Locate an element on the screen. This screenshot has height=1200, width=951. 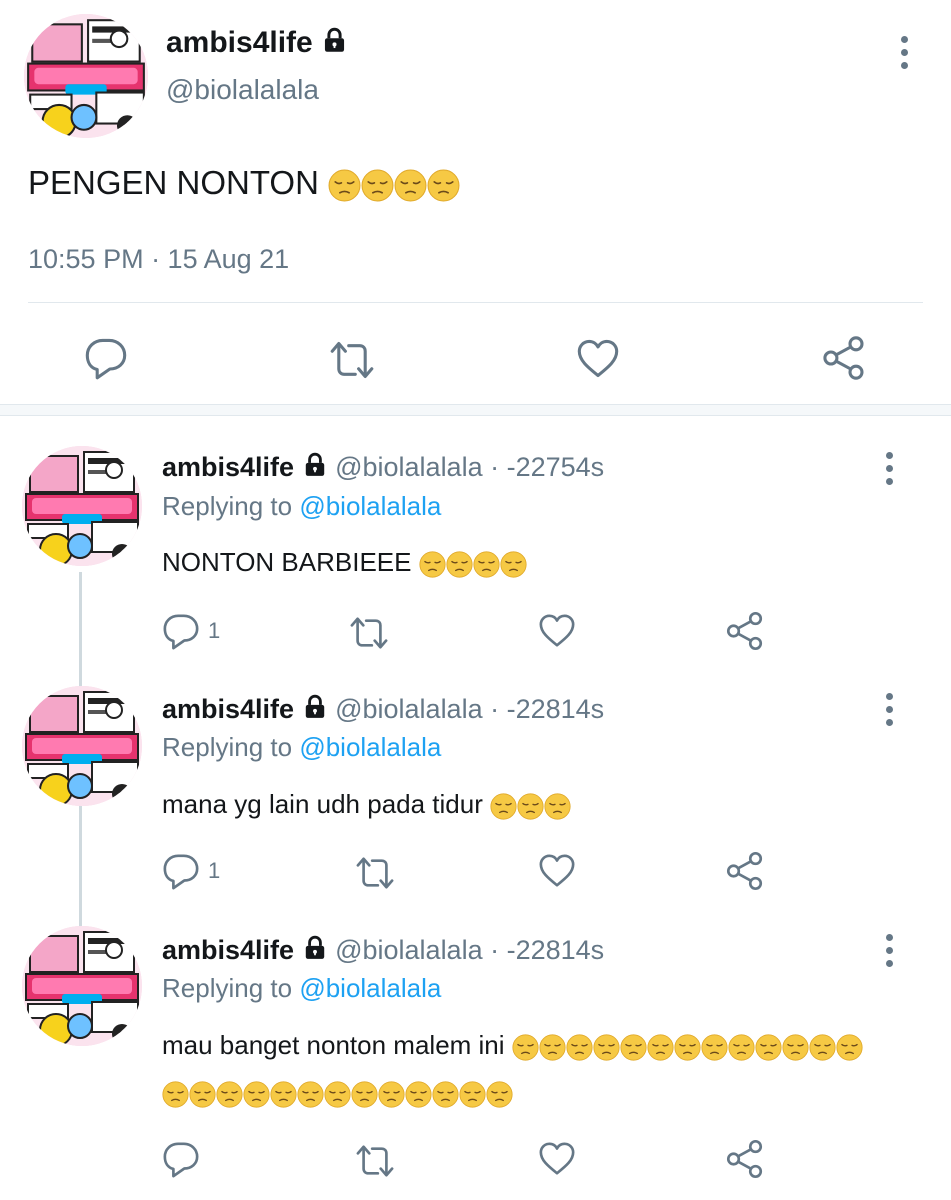
reply-header: ambis4life @biolalalala · -22754s is located at coordinates (383, 467).